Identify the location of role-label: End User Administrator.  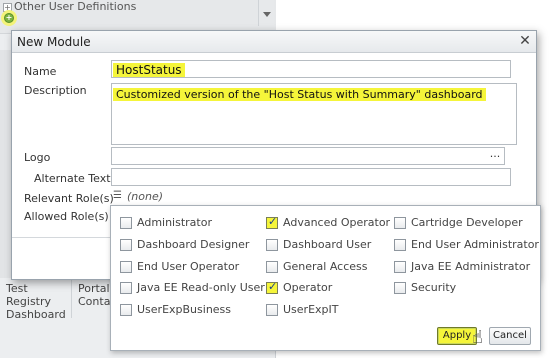
(475, 244).